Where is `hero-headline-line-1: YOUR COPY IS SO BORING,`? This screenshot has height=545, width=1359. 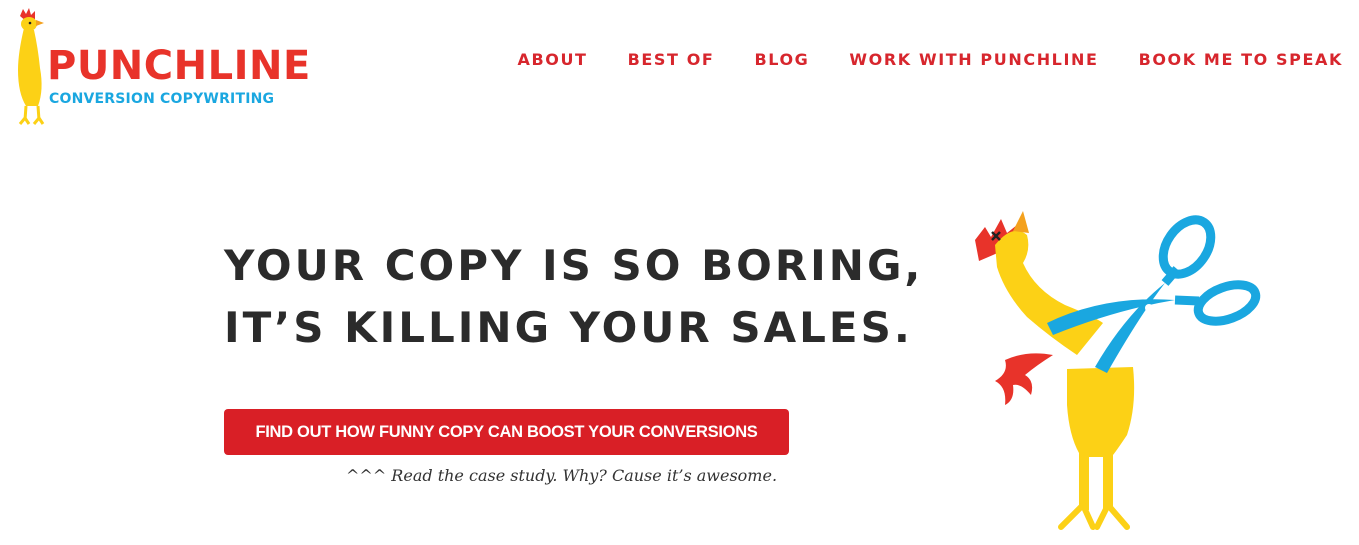
hero-headline-line-1: YOUR COPY IS SO BORING, is located at coordinates (574, 265).